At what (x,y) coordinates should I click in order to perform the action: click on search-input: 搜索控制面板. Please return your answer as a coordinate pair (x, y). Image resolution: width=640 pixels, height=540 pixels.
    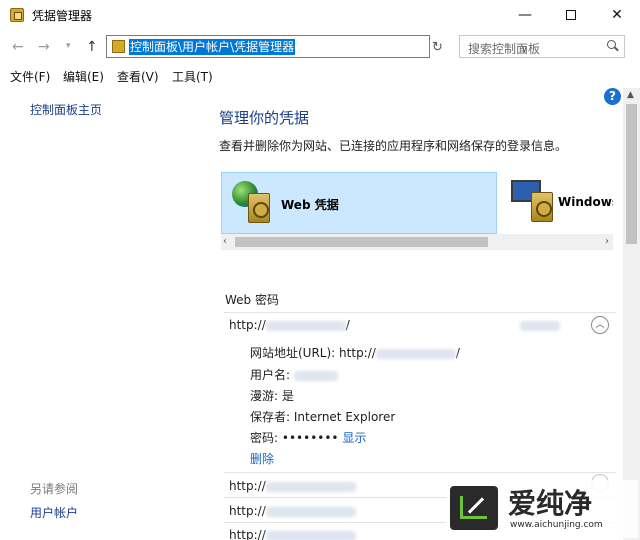
    Looking at the image, I should click on (542, 46).